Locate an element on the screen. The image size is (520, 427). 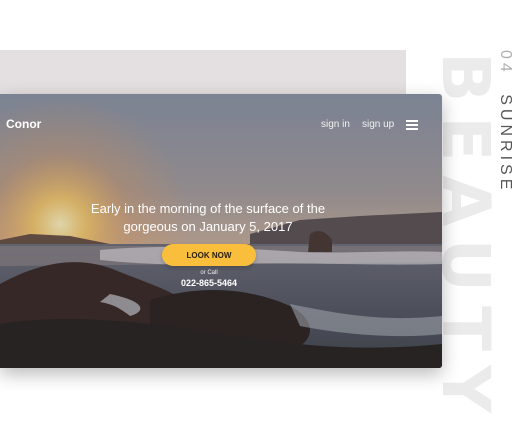
section-number: 04 is located at coordinates (505, 63).